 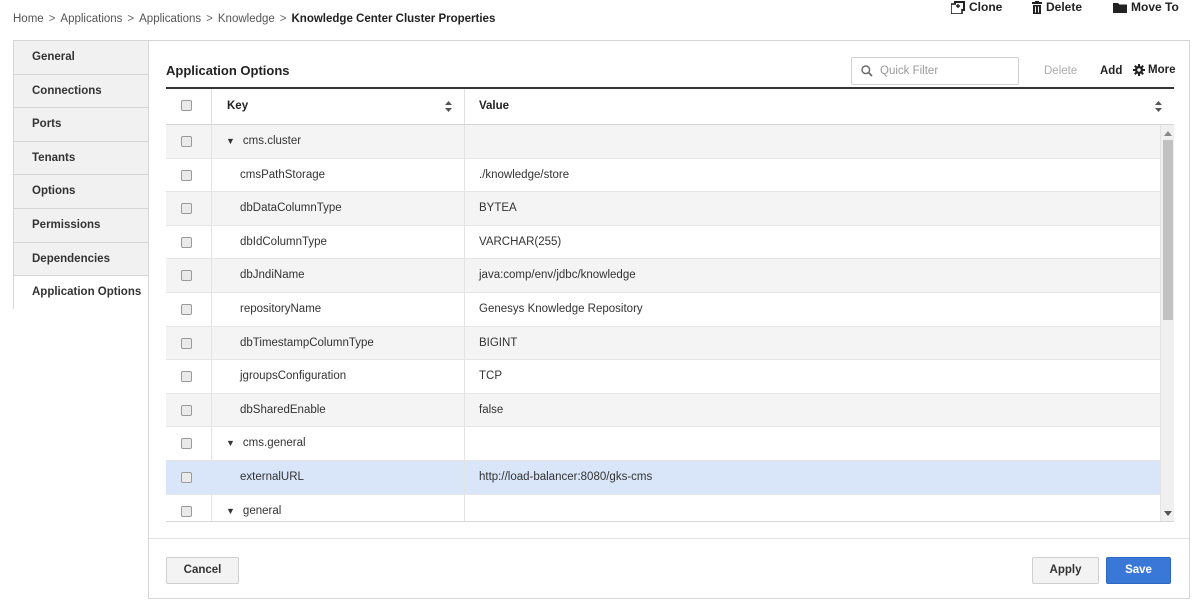 I want to click on quick-filter, so click(x=935, y=71).